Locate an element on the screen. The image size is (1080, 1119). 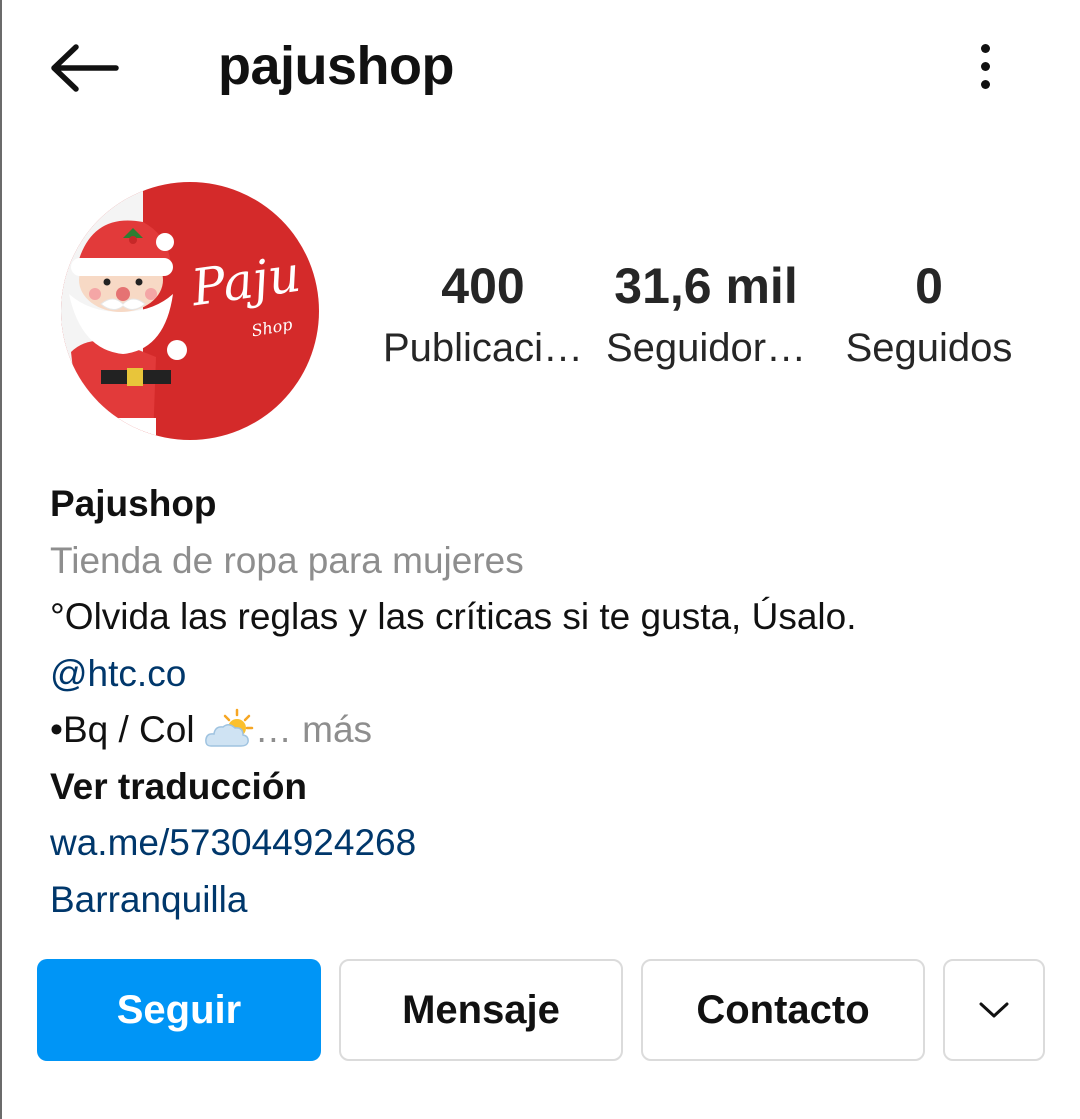
chevron-down-icon is located at coordinates (994, 1010).